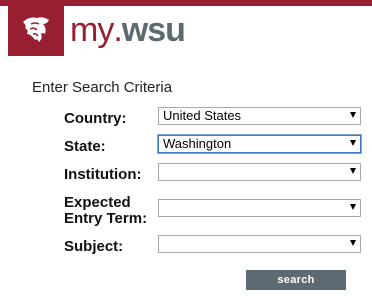 The height and width of the screenshot is (304, 372). What do you see at coordinates (85, 146) in the screenshot?
I see `state-label: State:` at bounding box center [85, 146].